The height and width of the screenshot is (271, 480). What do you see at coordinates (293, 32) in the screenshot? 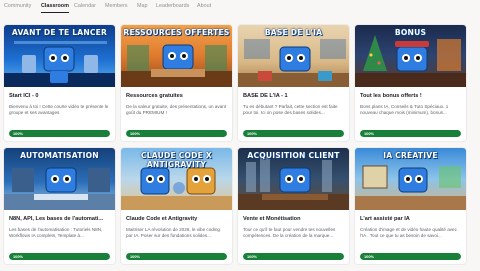
I see `thumbnail-title: BASE DE L'IA` at bounding box center [293, 32].